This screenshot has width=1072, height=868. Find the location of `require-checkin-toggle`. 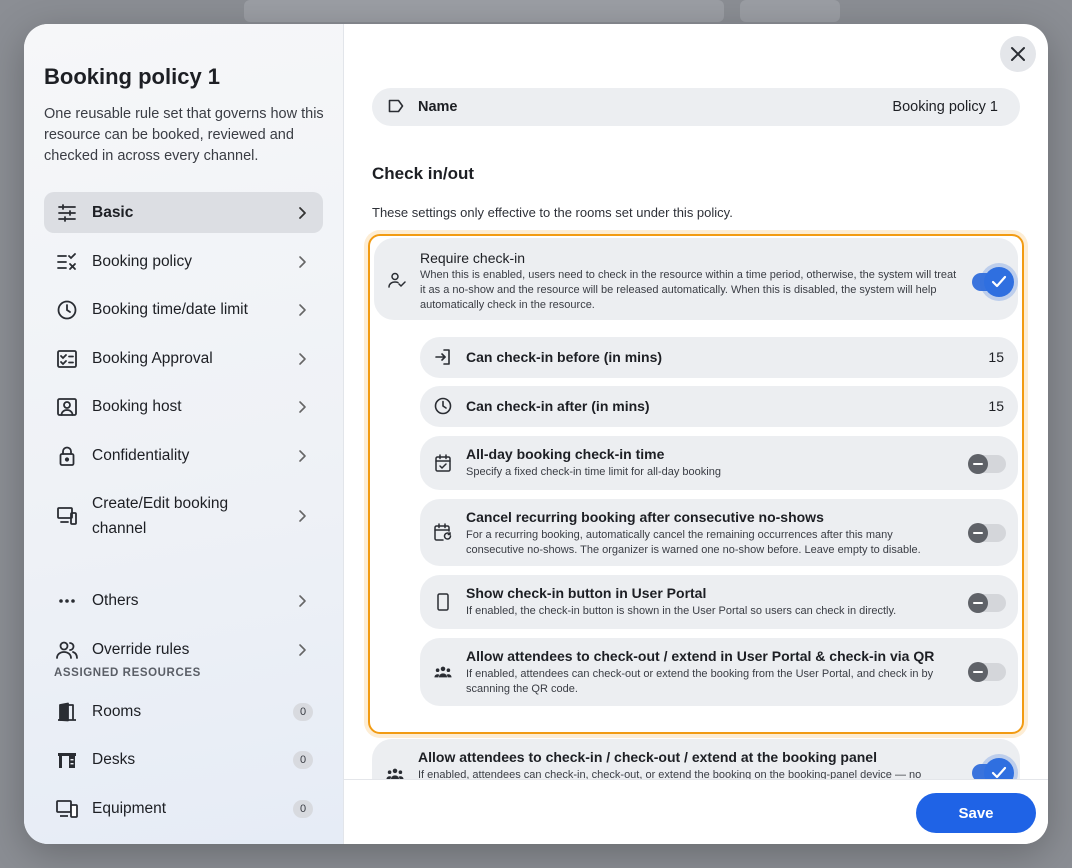

require-checkin-toggle is located at coordinates (993, 282).